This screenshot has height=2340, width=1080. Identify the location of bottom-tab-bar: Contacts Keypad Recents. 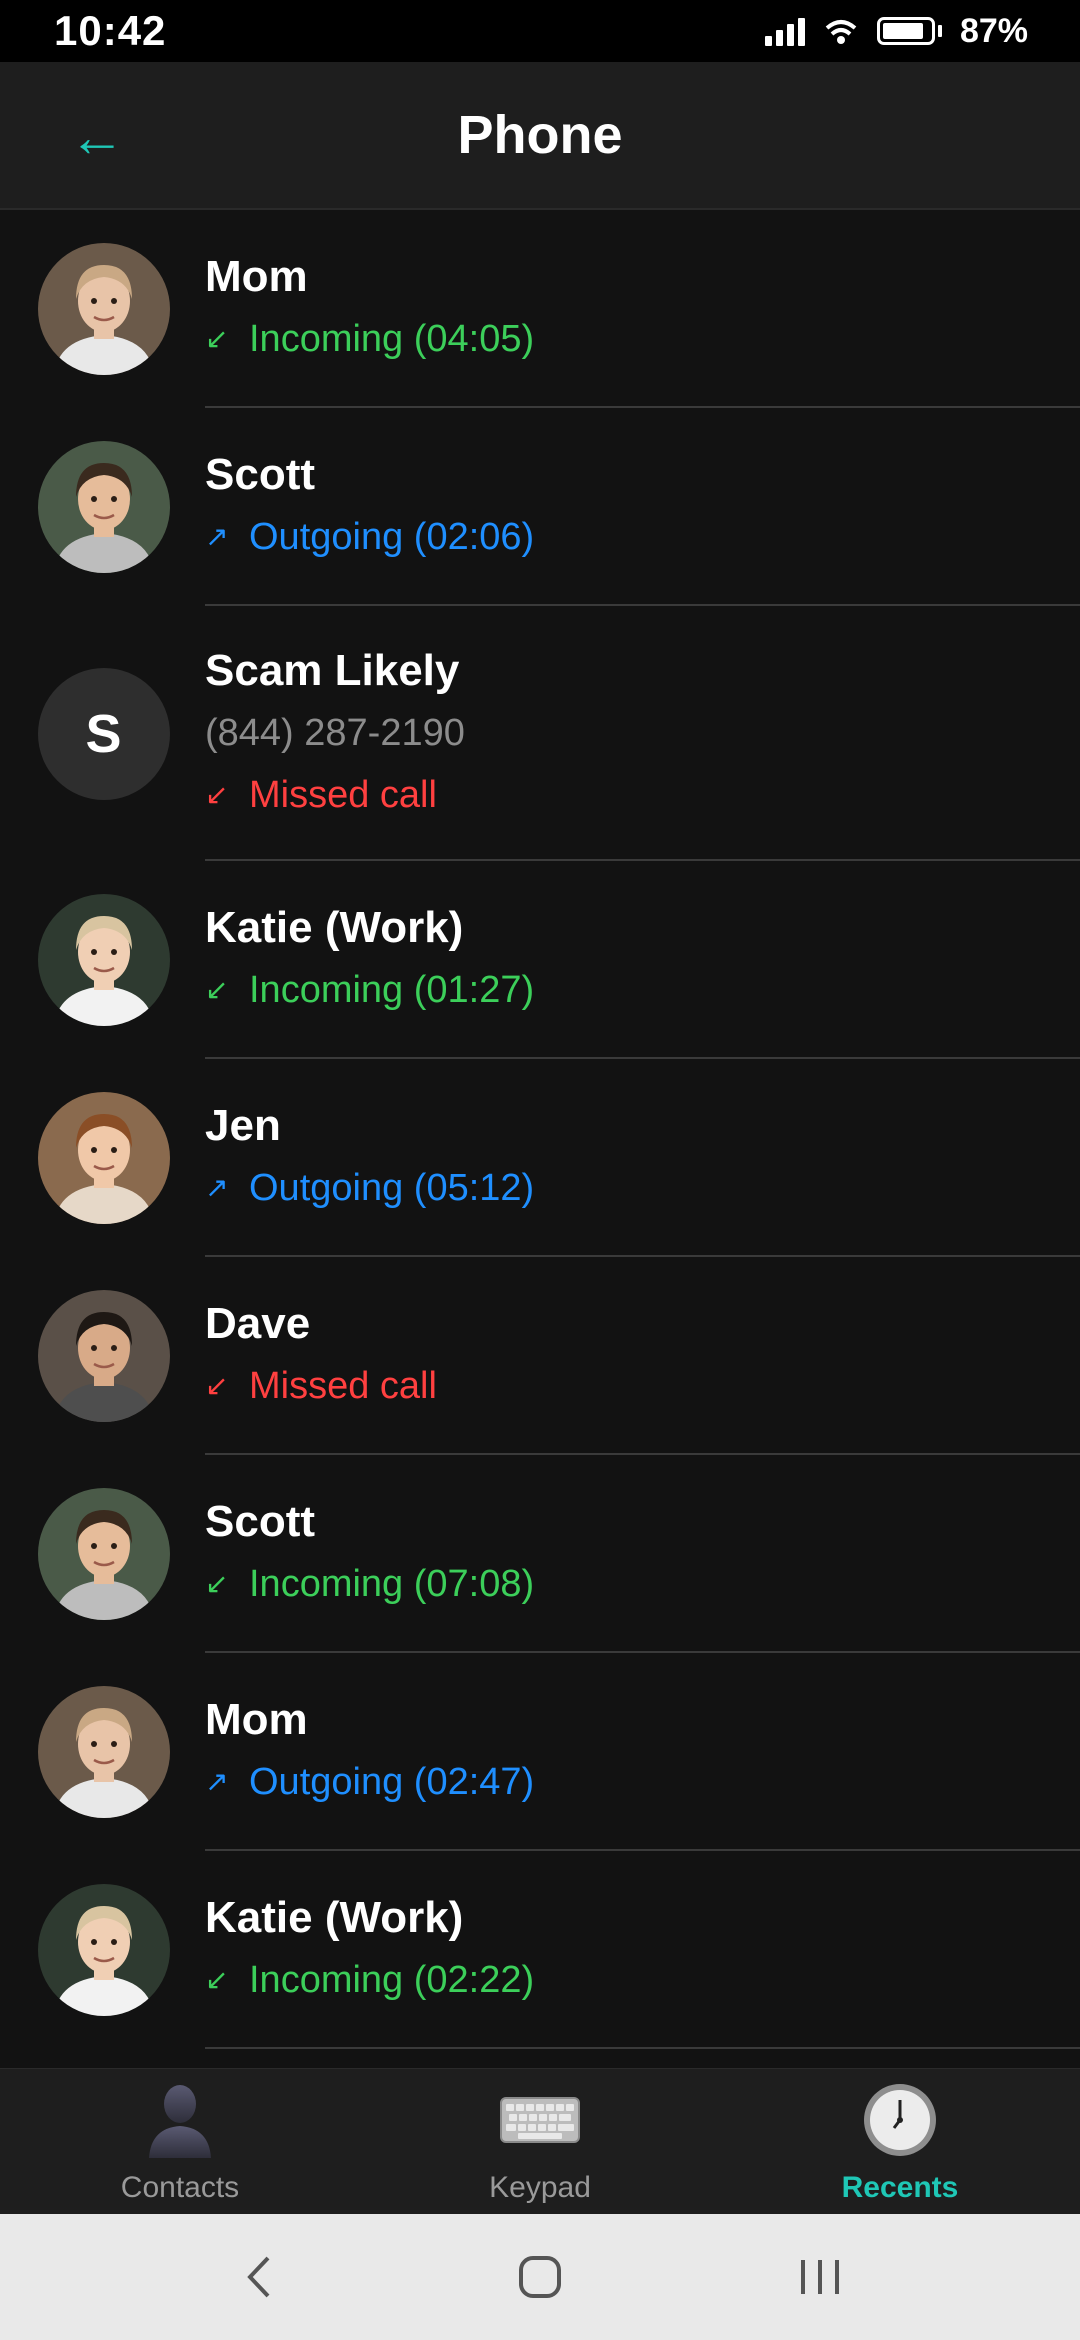
(540, 2141).